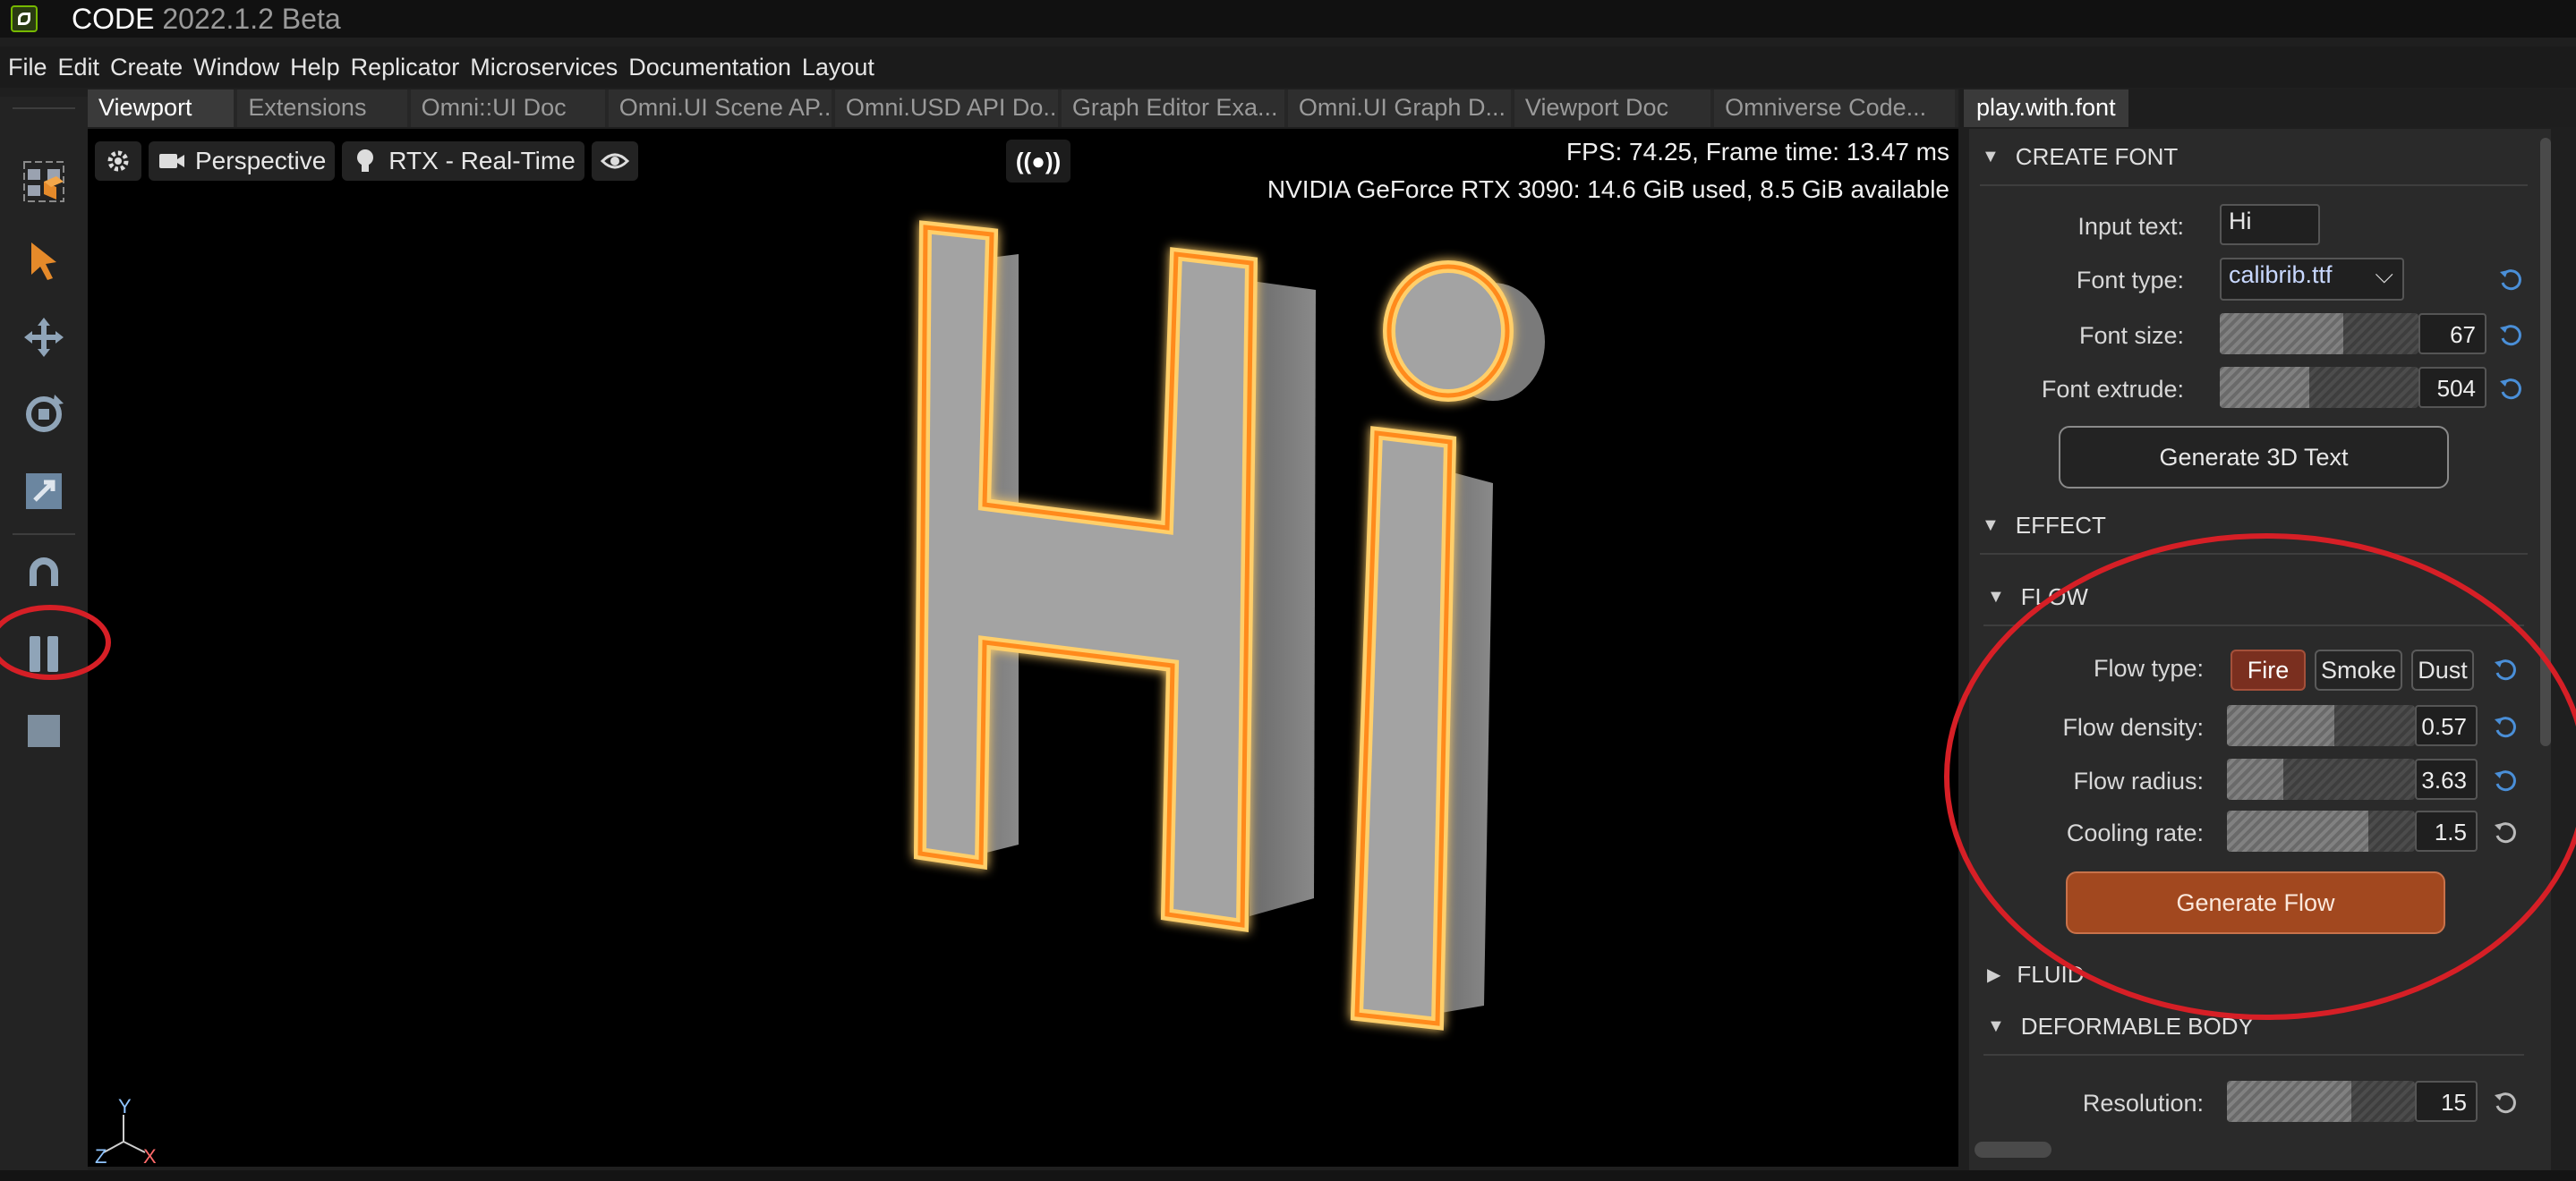  I want to click on font-size-value: 67, so click(2452, 333).